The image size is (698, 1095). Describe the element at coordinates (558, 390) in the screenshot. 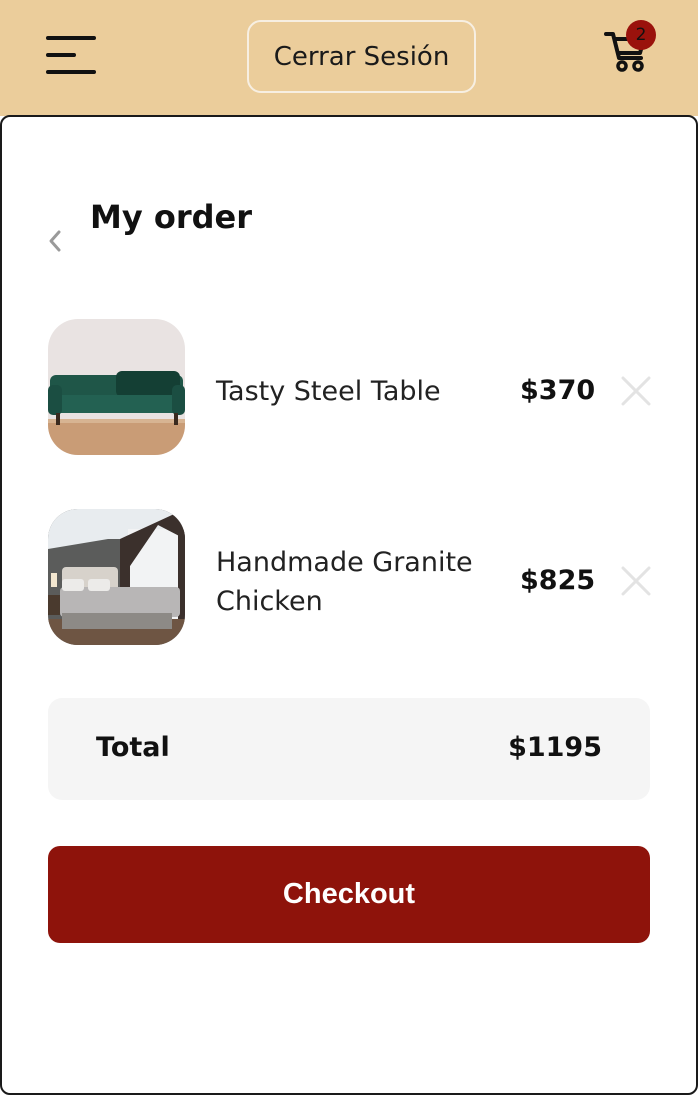

I see `item-price: $370` at that location.